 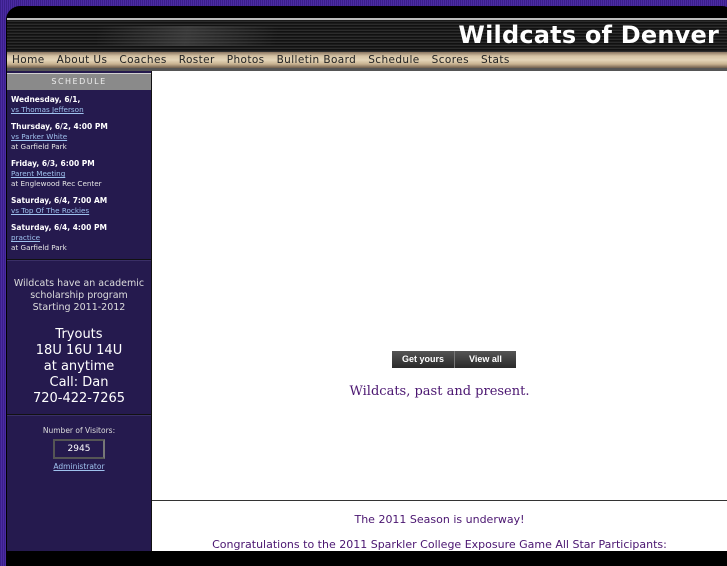 I want to click on nav-bulletin-board: Bulletin Board, so click(x=317, y=60).